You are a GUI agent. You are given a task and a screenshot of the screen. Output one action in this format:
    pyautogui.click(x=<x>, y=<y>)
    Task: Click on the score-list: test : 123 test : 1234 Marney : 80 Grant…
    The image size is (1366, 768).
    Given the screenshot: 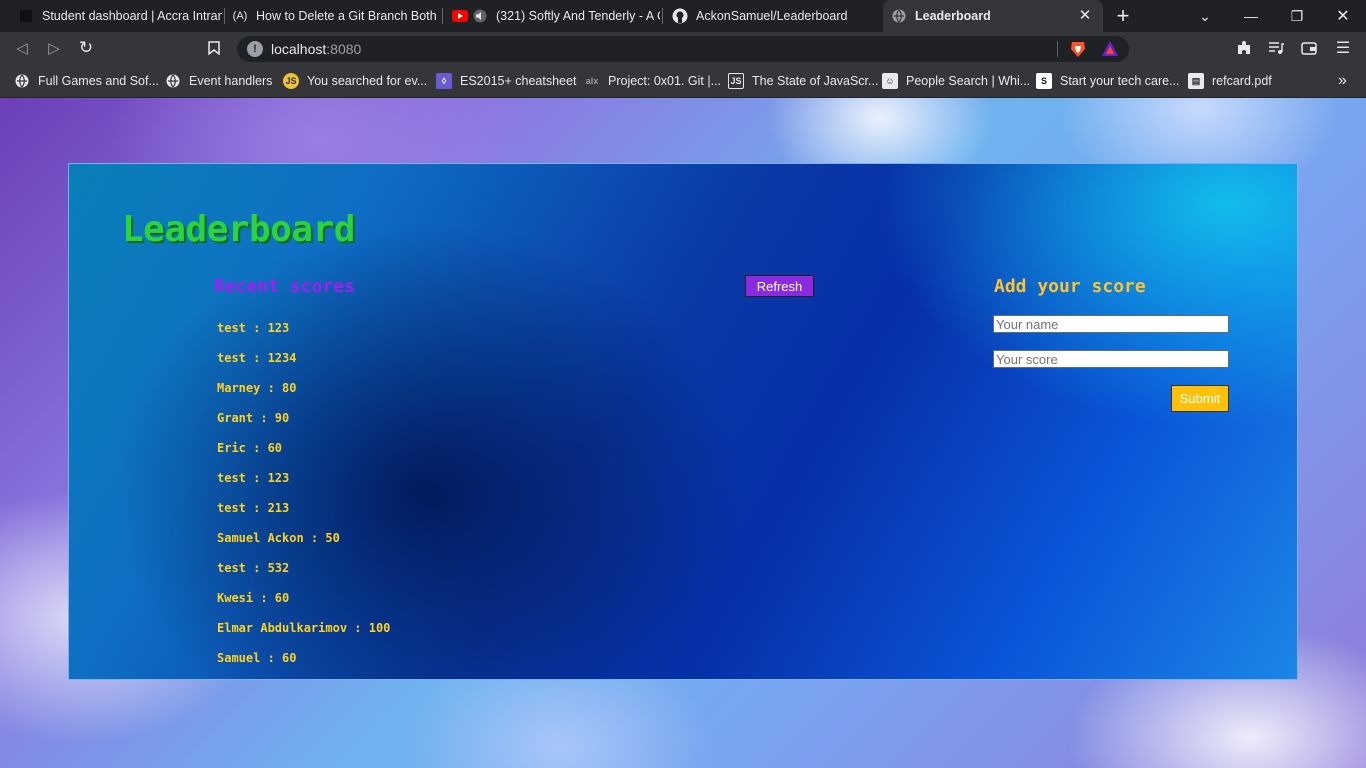 What is the action you would take?
    pyautogui.click(x=303, y=499)
    